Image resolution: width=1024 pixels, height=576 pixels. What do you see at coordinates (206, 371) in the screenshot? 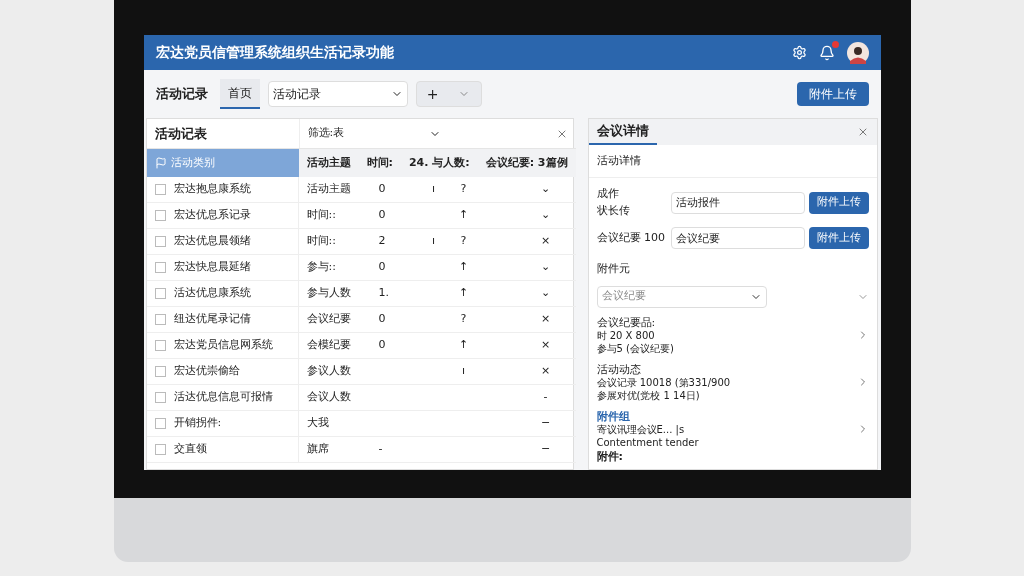
I see `record-name: 宏达优崇偷给` at bounding box center [206, 371].